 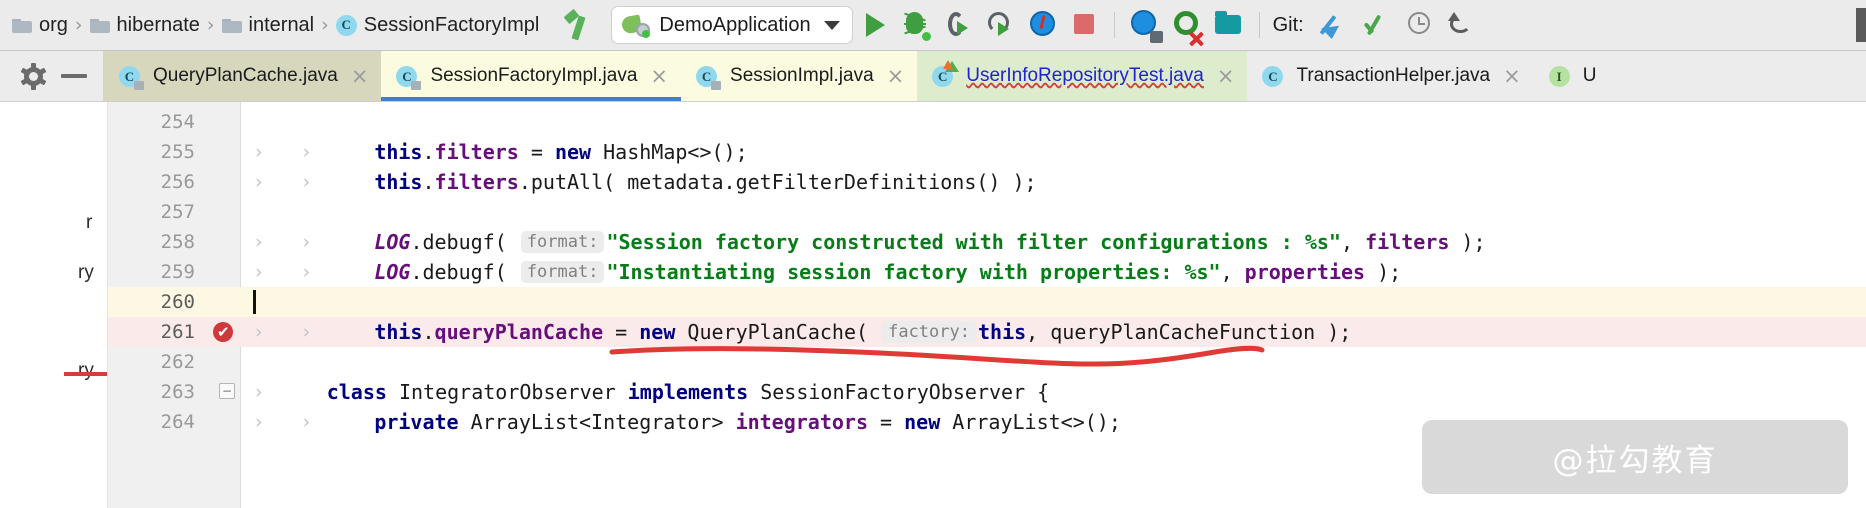 I want to click on gutter-row: 263 −, so click(x=174, y=392).